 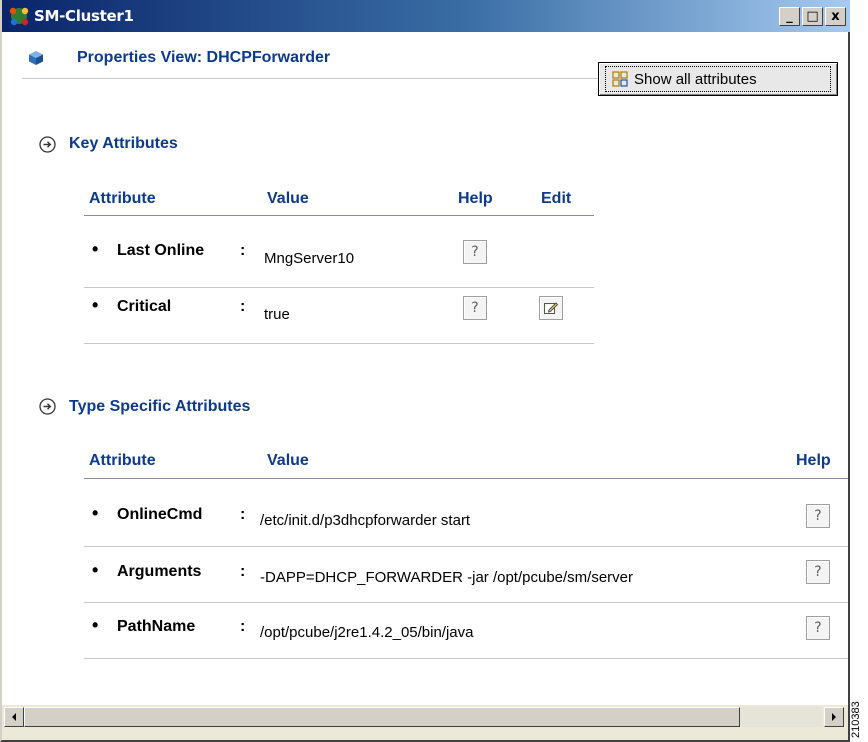 I want to click on show-all-attributes-label: Show all attributes, so click(x=695, y=79).